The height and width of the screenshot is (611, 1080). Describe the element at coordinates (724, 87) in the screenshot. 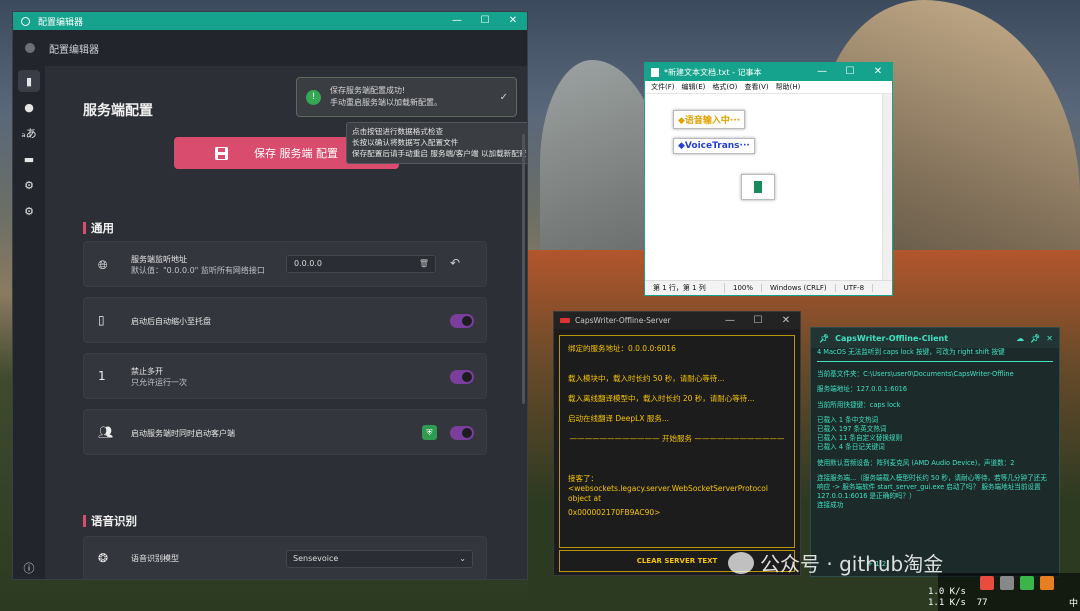

I see `menu-format: 格式(O)` at that location.